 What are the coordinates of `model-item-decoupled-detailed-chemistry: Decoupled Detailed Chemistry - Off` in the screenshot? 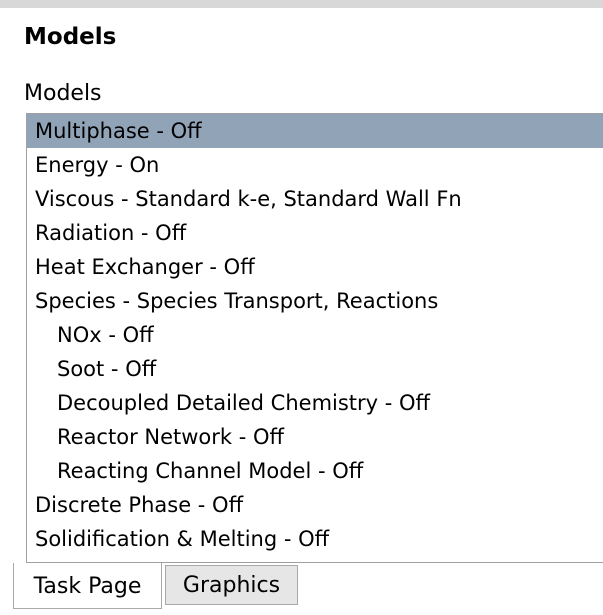 It's located at (315, 403).